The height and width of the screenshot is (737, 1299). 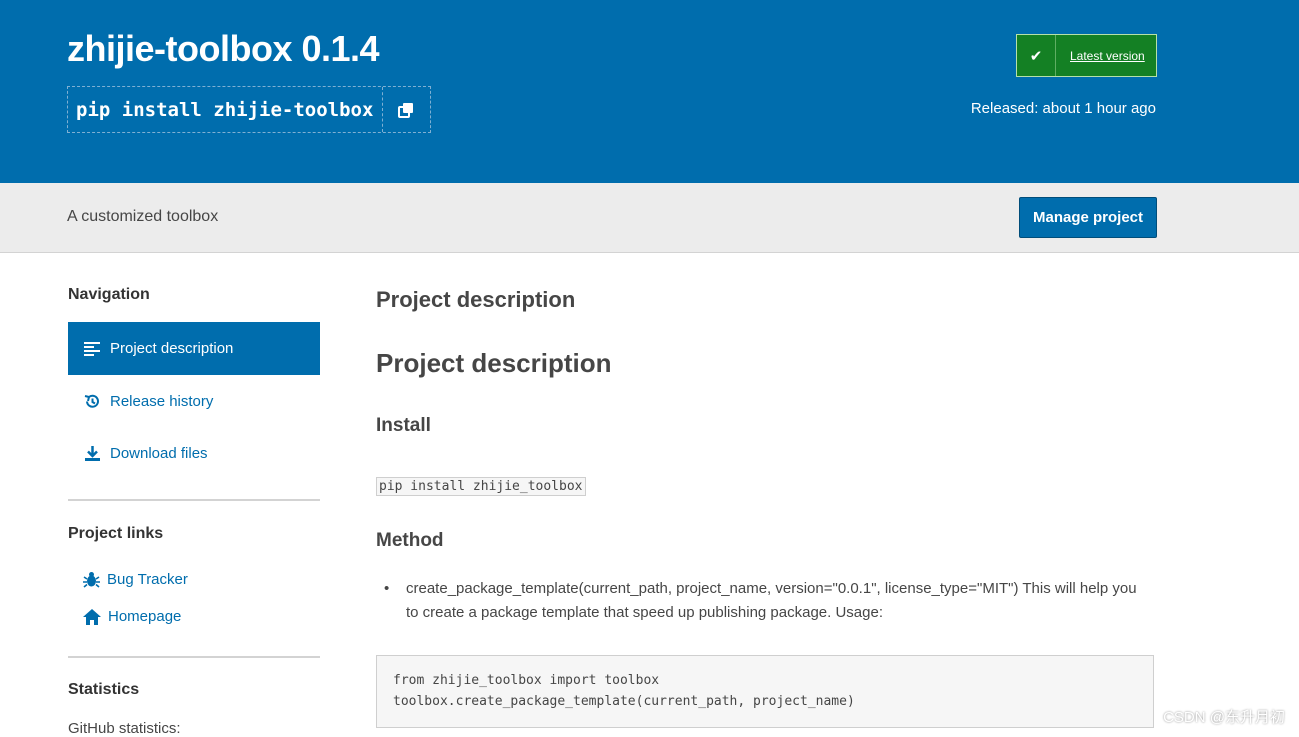 What do you see at coordinates (649, 218) in the screenshot?
I see `package-summary-bar: A customized toolbox Manage project` at bounding box center [649, 218].